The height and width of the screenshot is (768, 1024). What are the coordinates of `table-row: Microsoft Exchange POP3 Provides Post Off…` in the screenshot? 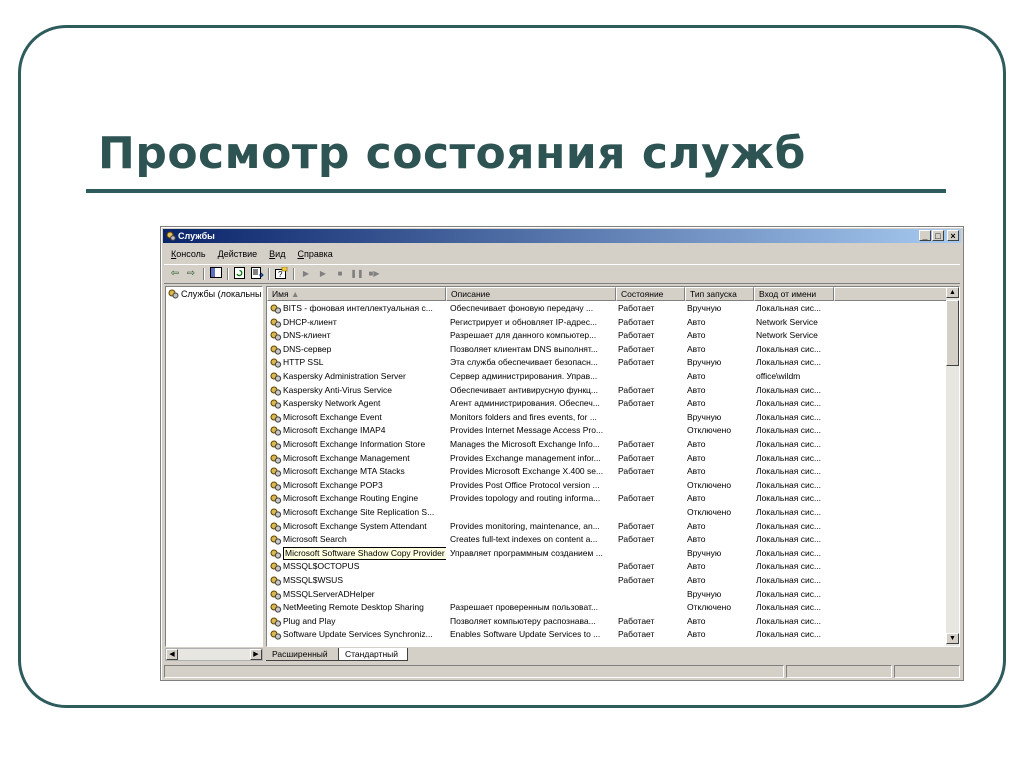 It's located at (607, 486).